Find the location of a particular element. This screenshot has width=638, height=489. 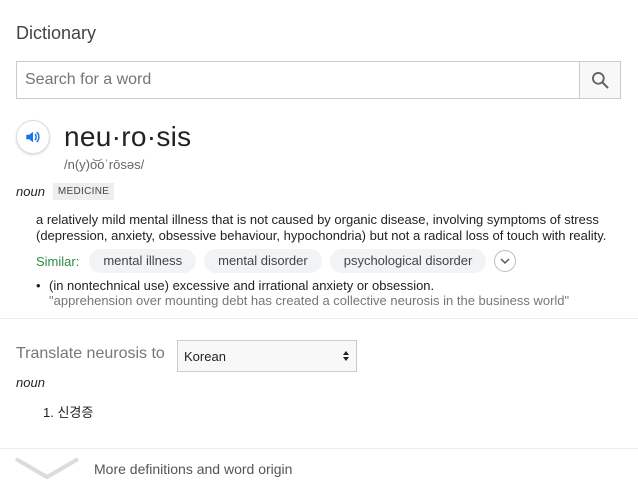

search-box is located at coordinates (318, 80).